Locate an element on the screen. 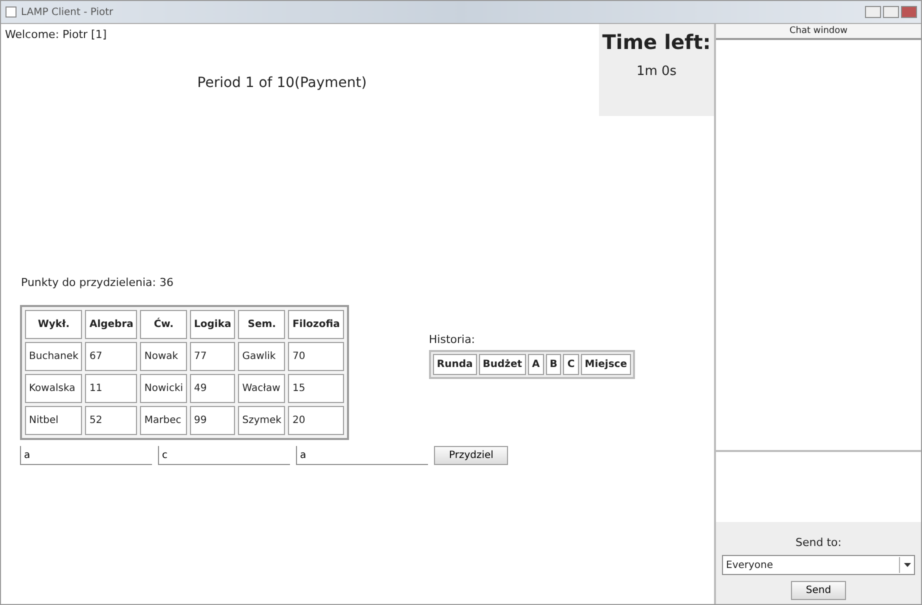 This screenshot has width=922, height=605. minimize-button is located at coordinates (873, 12).